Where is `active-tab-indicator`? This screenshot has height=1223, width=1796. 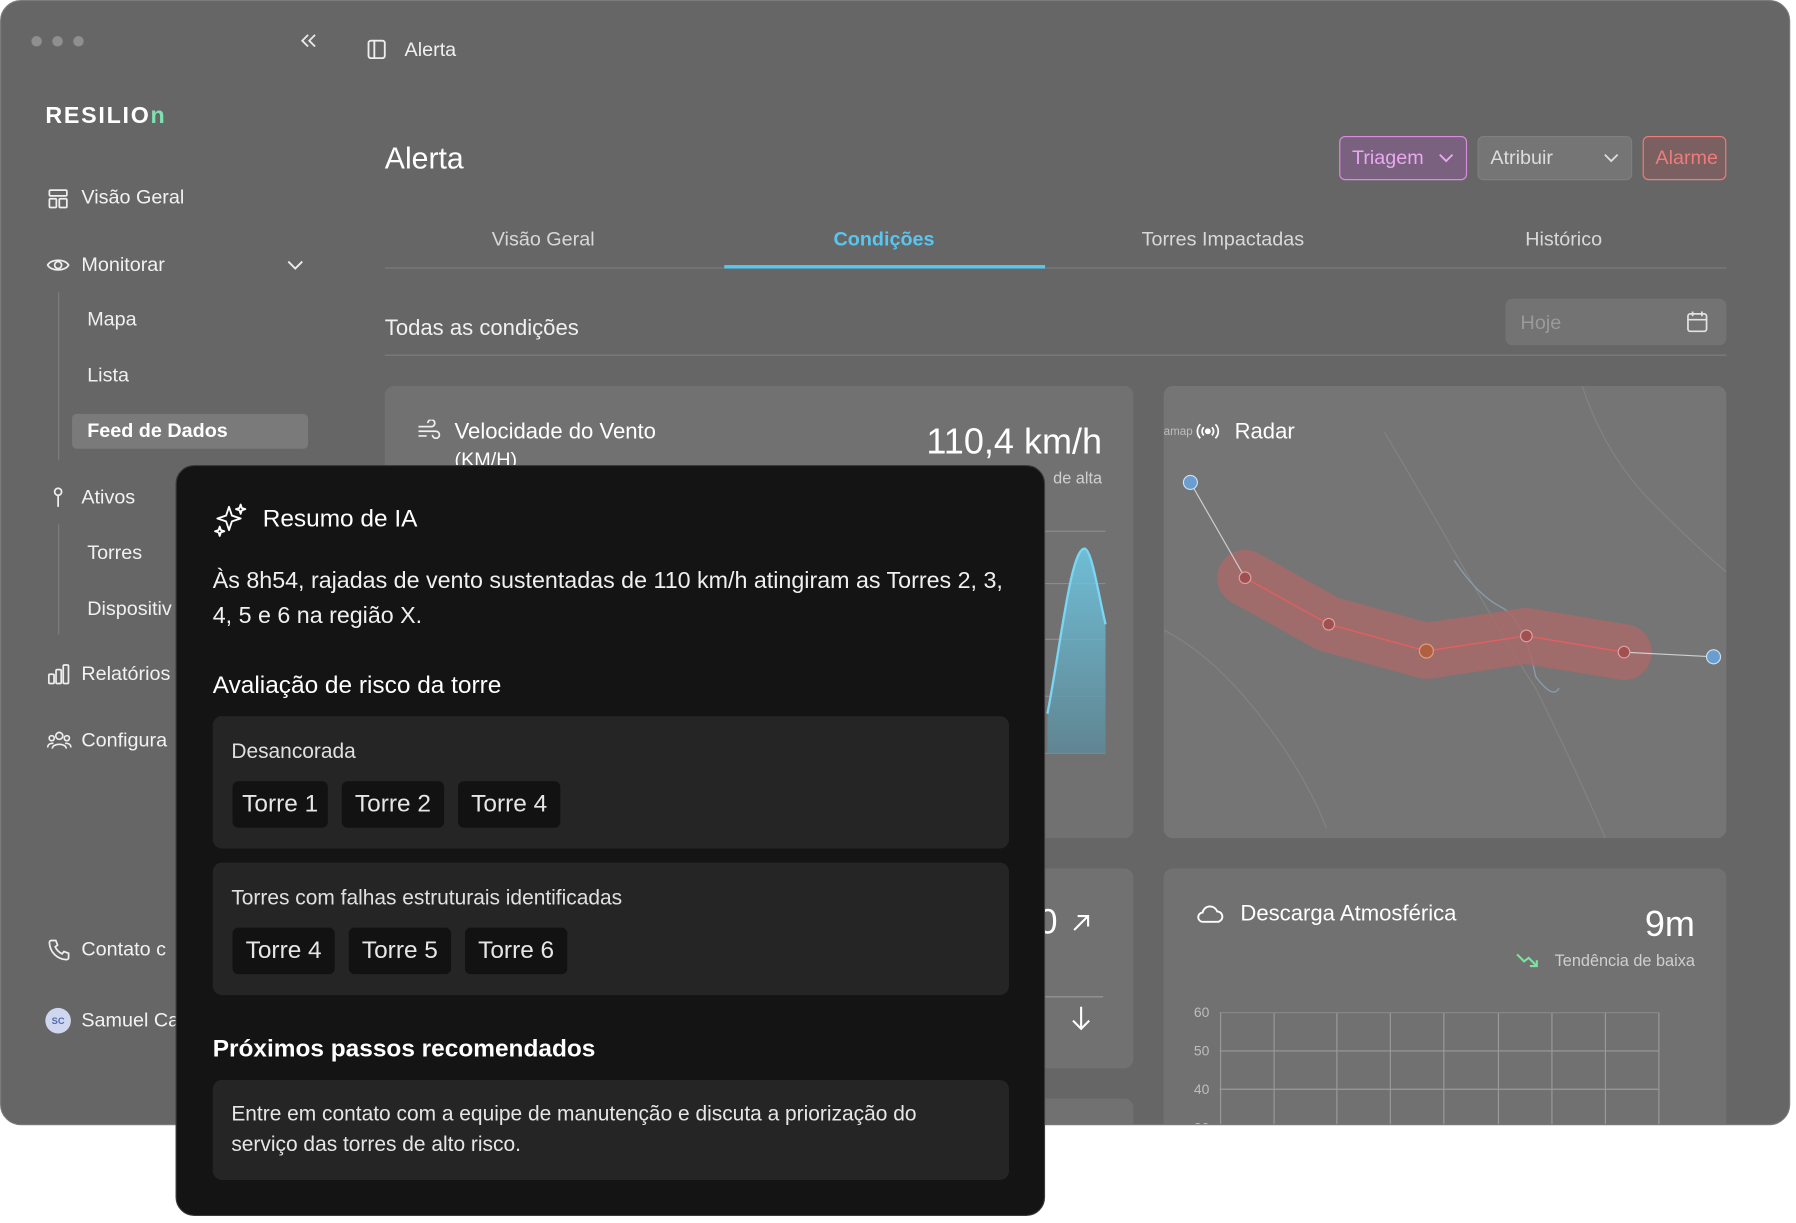 active-tab-indicator is located at coordinates (885, 267).